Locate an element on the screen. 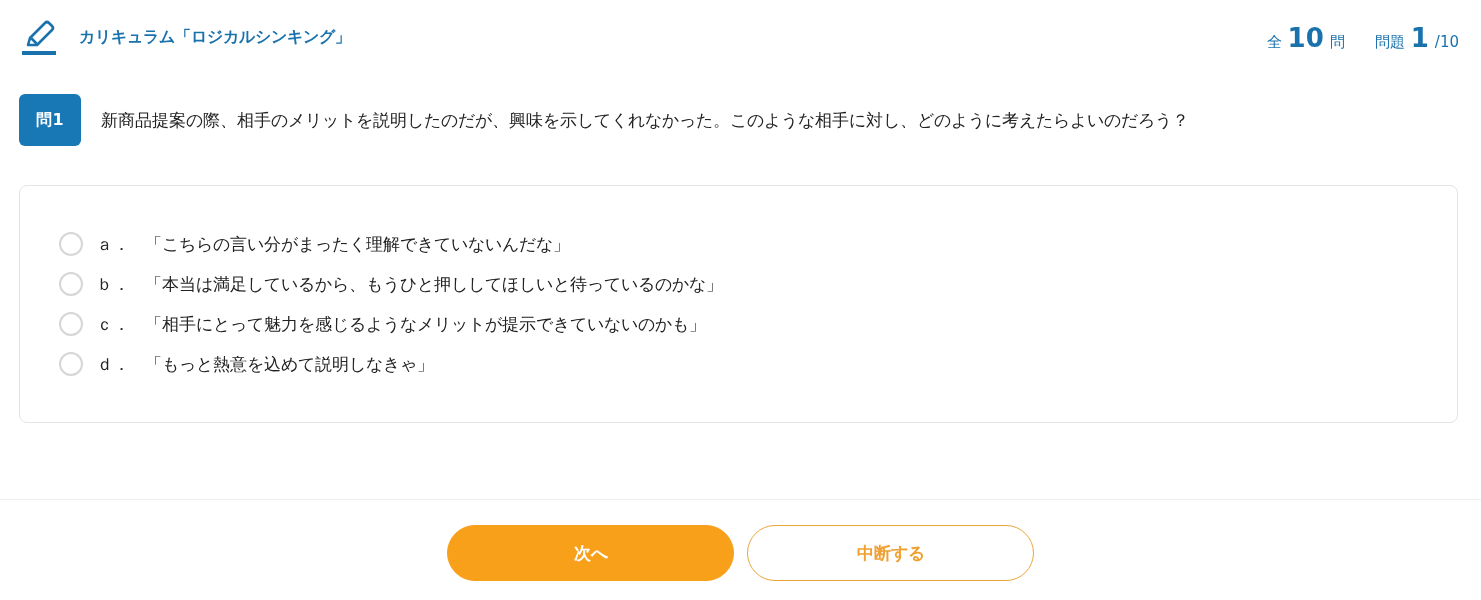 This screenshot has height=600, width=1481. option-letter: ａ． is located at coordinates (113, 244).